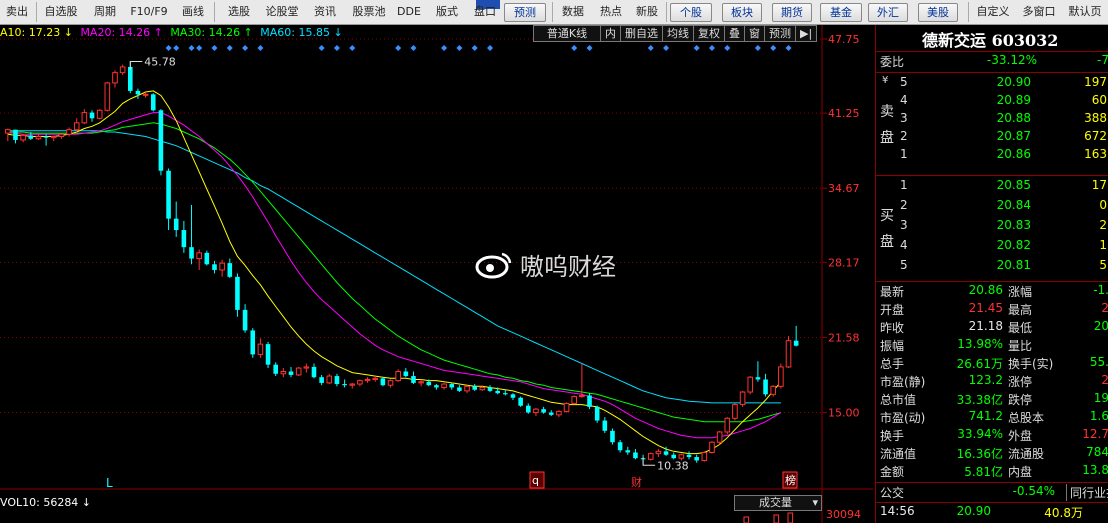  Describe the element at coordinates (121, 32) in the screenshot. I see `legend-ma20: MA20: 14.26 ↑` at that location.